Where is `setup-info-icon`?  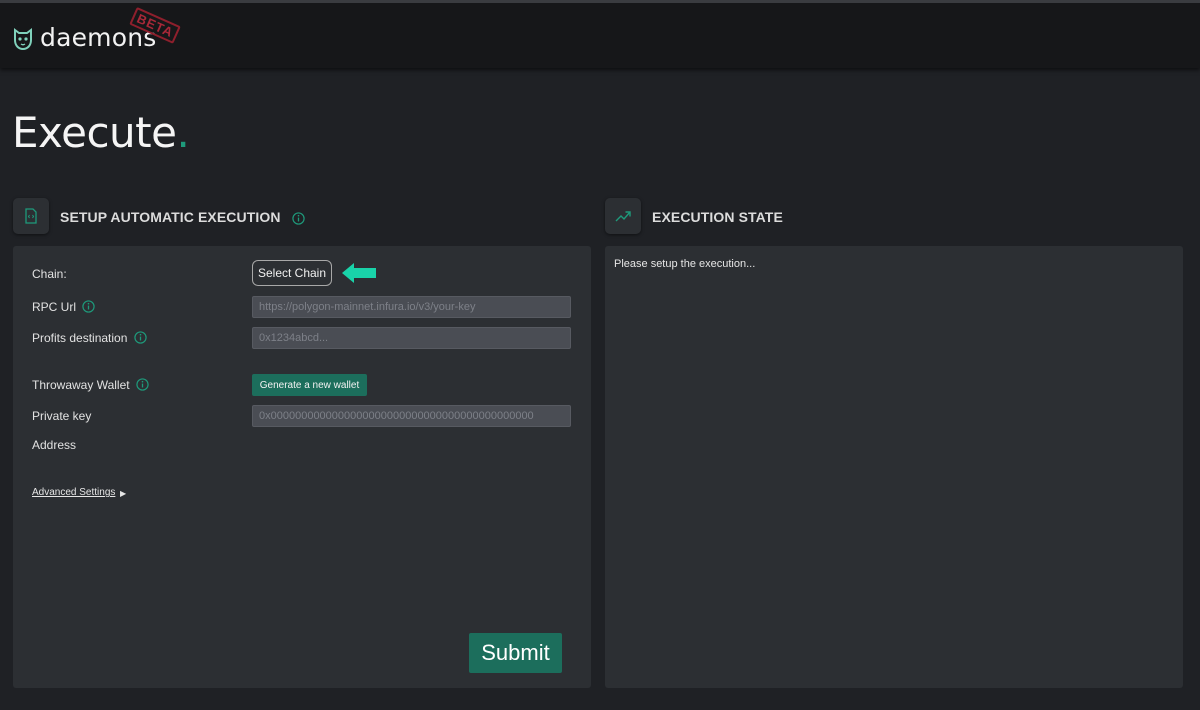 setup-info-icon is located at coordinates (298, 218).